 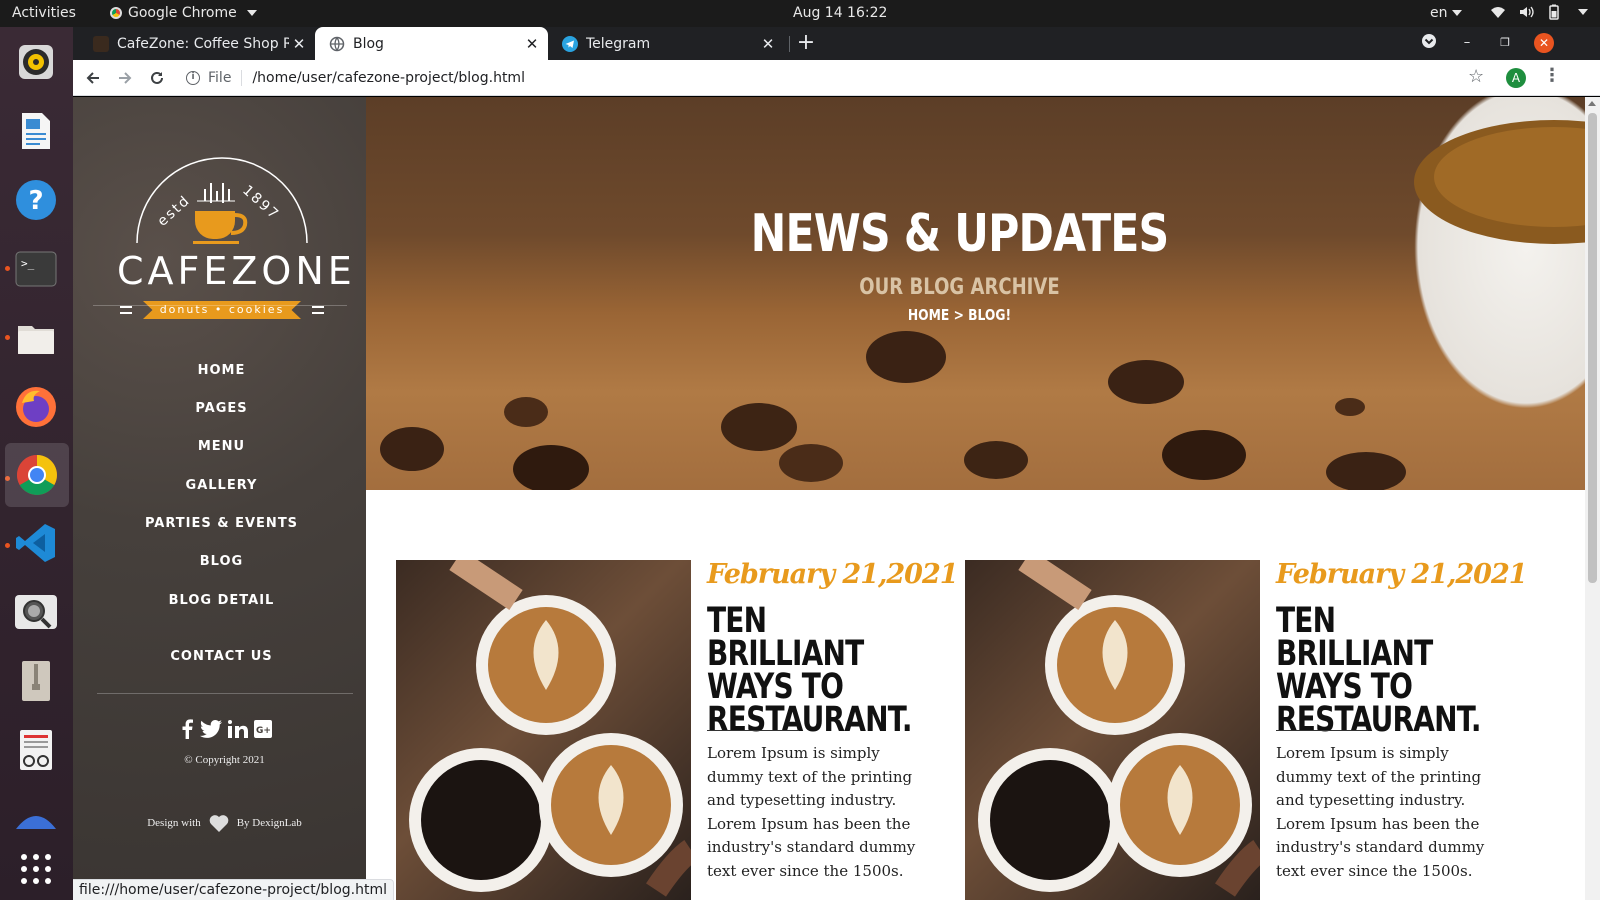 What do you see at coordinates (221, 600) in the screenshot?
I see `nav-blog-detail: BLOG DETAIL` at bounding box center [221, 600].